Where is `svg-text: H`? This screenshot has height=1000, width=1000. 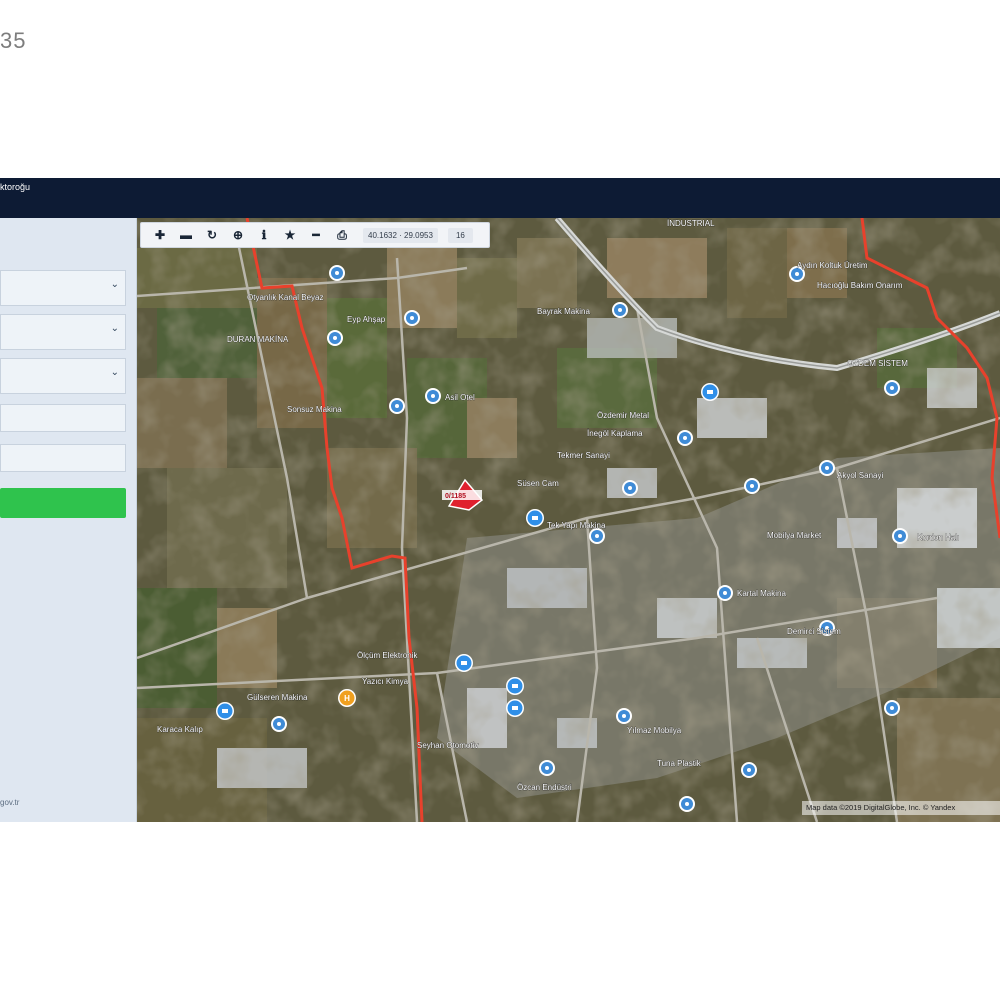 svg-text: H is located at coordinates (347, 698).